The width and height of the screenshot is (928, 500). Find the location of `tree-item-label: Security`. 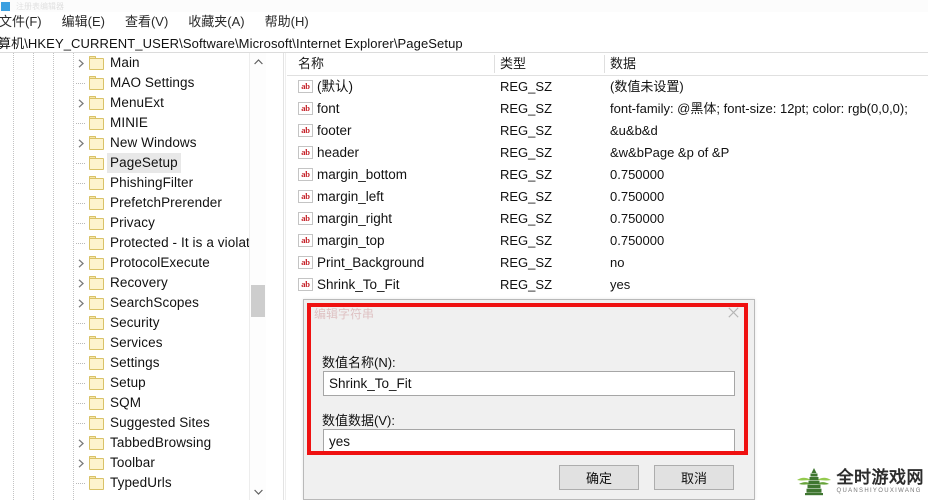

tree-item-label: Security is located at coordinates (135, 322).